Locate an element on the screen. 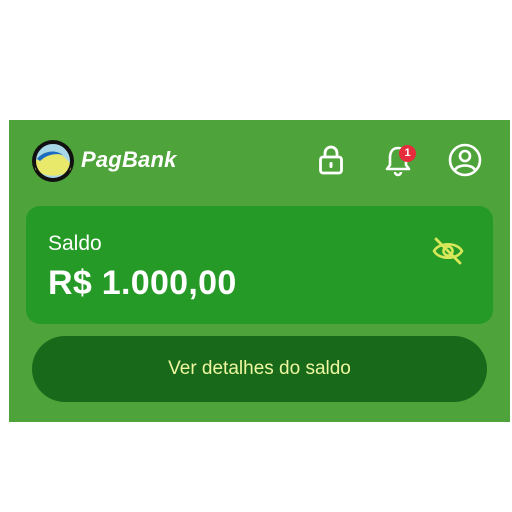 The image size is (512, 512). brand-name: PagBank is located at coordinates (129, 159).